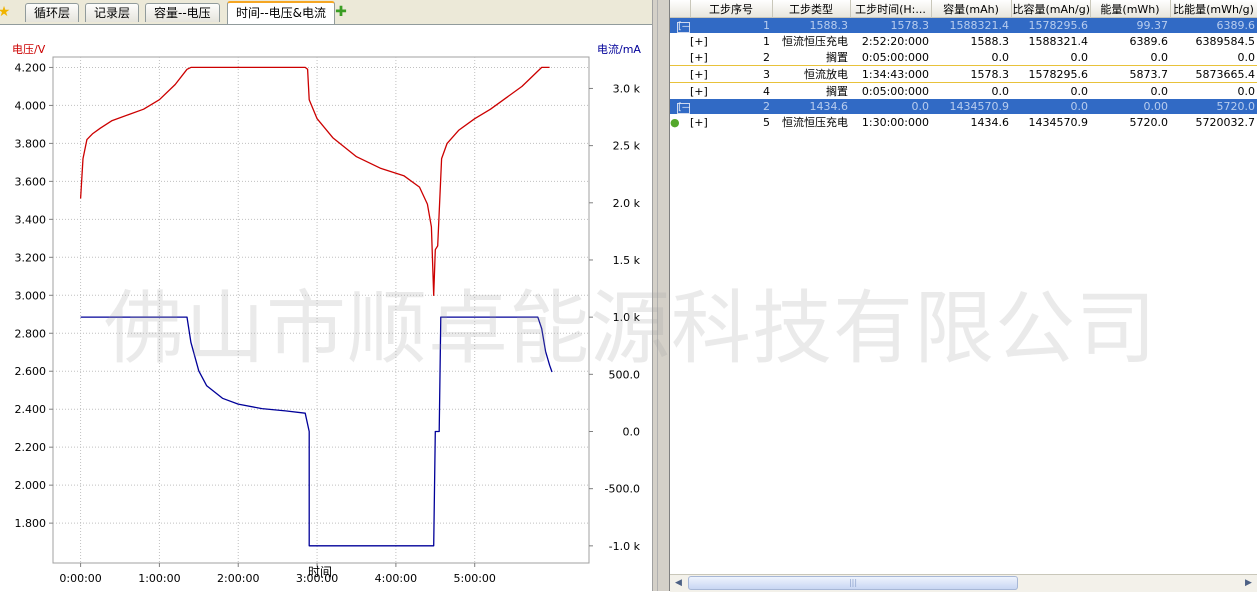  What do you see at coordinates (971, 9) in the screenshot?
I see `col-header-capacity: 容量(mAh)` at bounding box center [971, 9].